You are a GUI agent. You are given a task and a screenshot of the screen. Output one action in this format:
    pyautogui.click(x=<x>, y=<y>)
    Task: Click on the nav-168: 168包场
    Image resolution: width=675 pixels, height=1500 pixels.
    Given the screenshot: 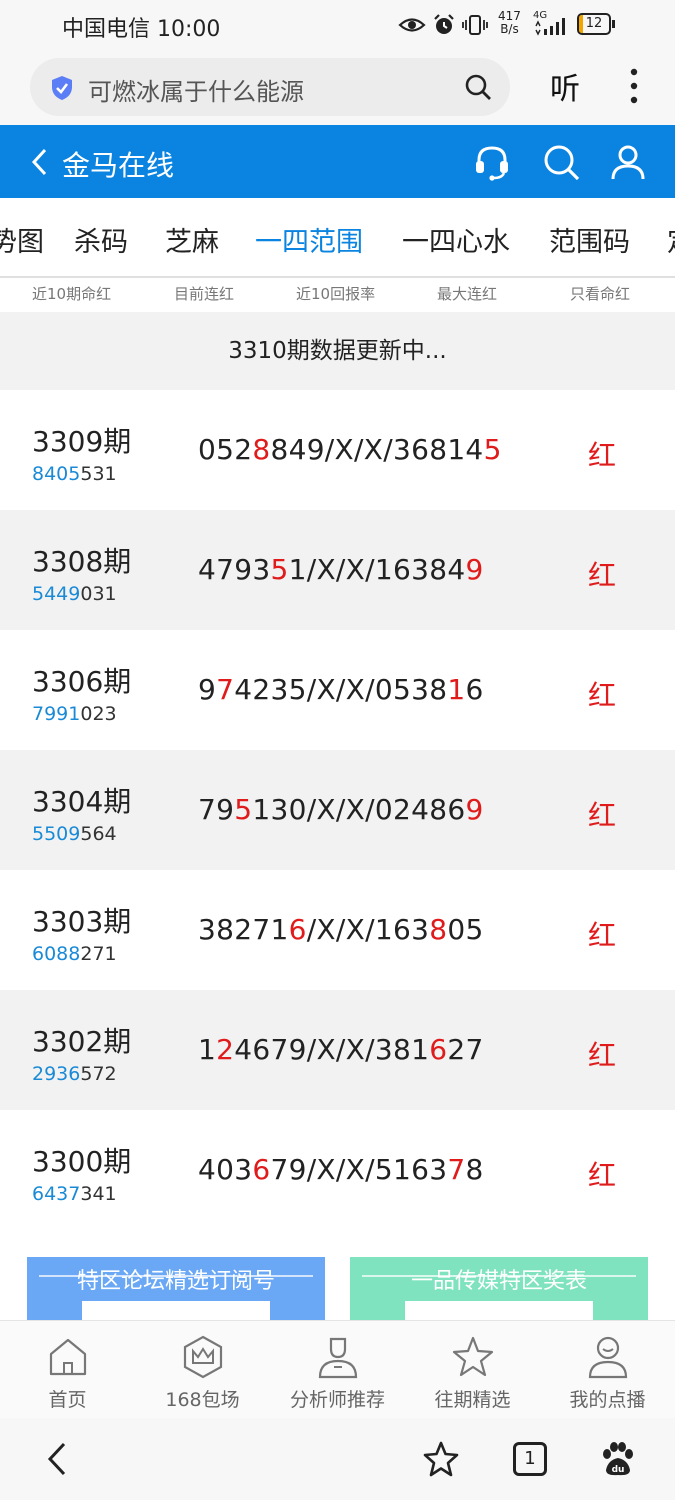 What is the action you would take?
    pyautogui.click(x=202, y=1370)
    